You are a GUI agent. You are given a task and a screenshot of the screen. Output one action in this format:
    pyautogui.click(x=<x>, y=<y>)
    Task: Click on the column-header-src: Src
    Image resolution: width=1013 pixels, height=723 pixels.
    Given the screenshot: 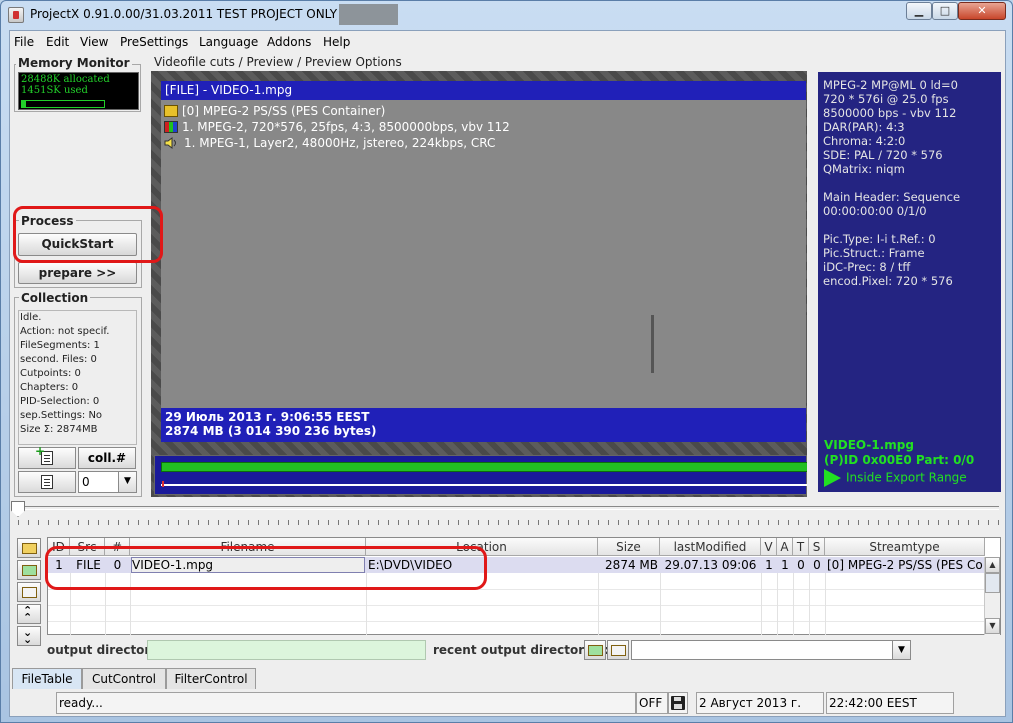 What is the action you would take?
    pyautogui.click(x=87, y=547)
    